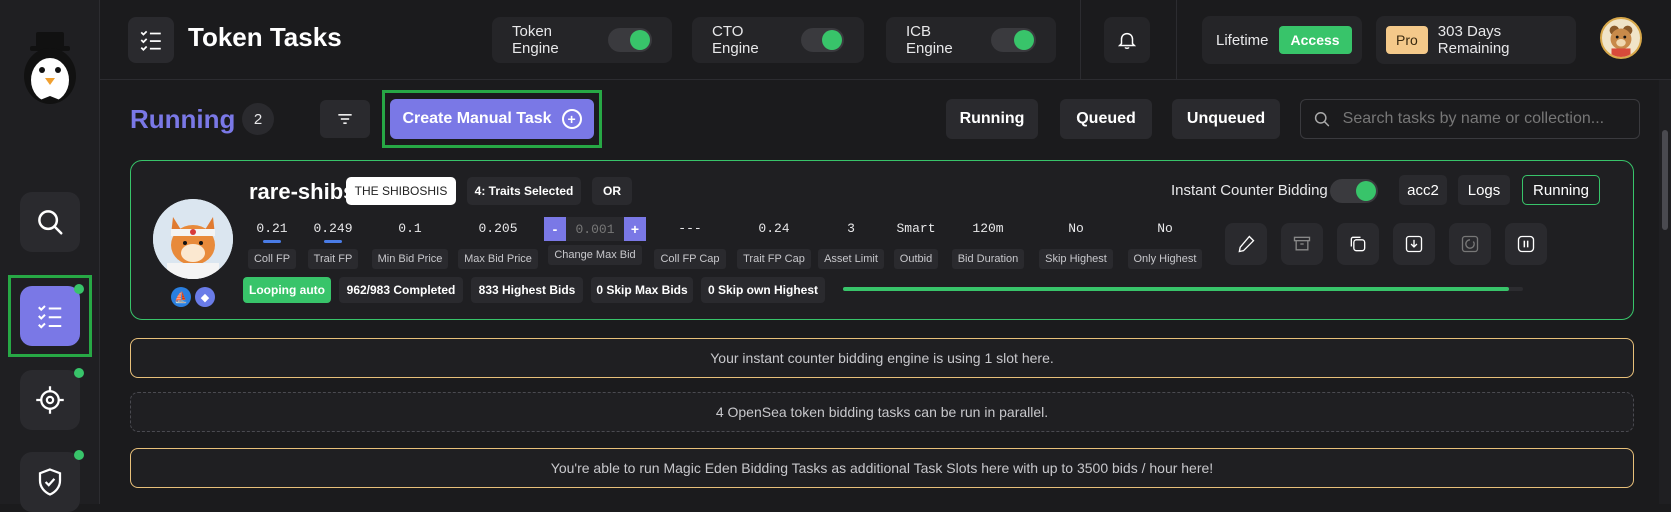 Image resolution: width=1671 pixels, height=512 pixels. I want to click on stat-coll-fp: 0.21 Coll FP, so click(272, 245).